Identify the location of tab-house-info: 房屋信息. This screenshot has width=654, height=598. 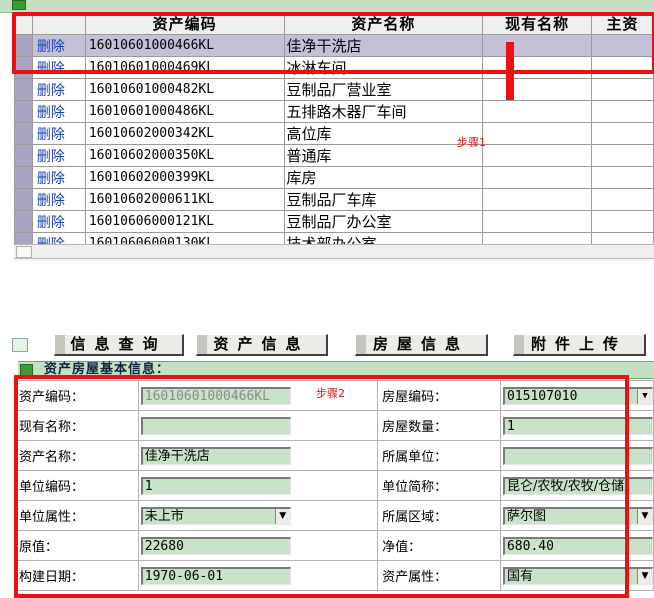
(421, 345).